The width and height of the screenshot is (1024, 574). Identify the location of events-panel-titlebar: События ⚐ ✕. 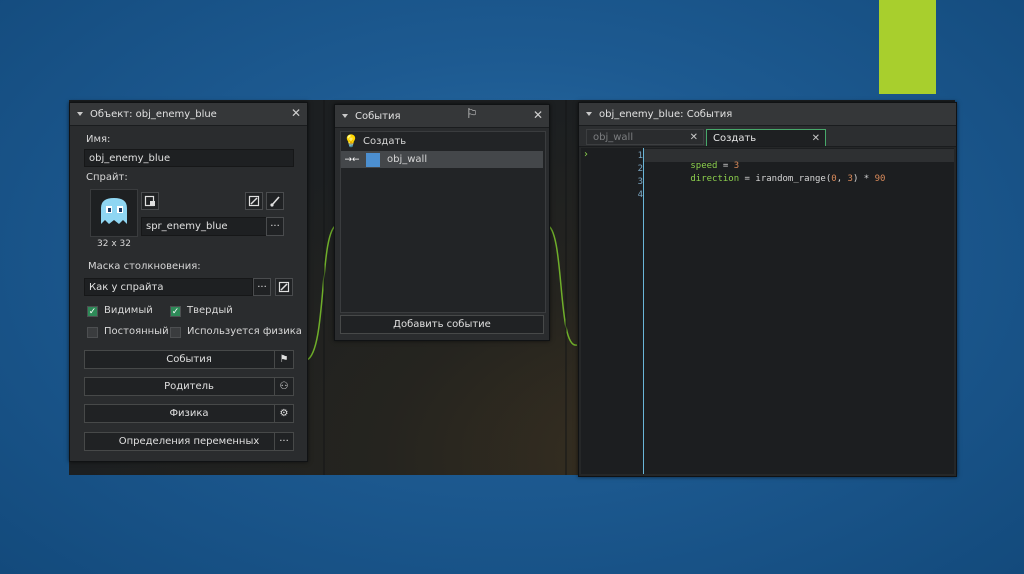
(442, 116).